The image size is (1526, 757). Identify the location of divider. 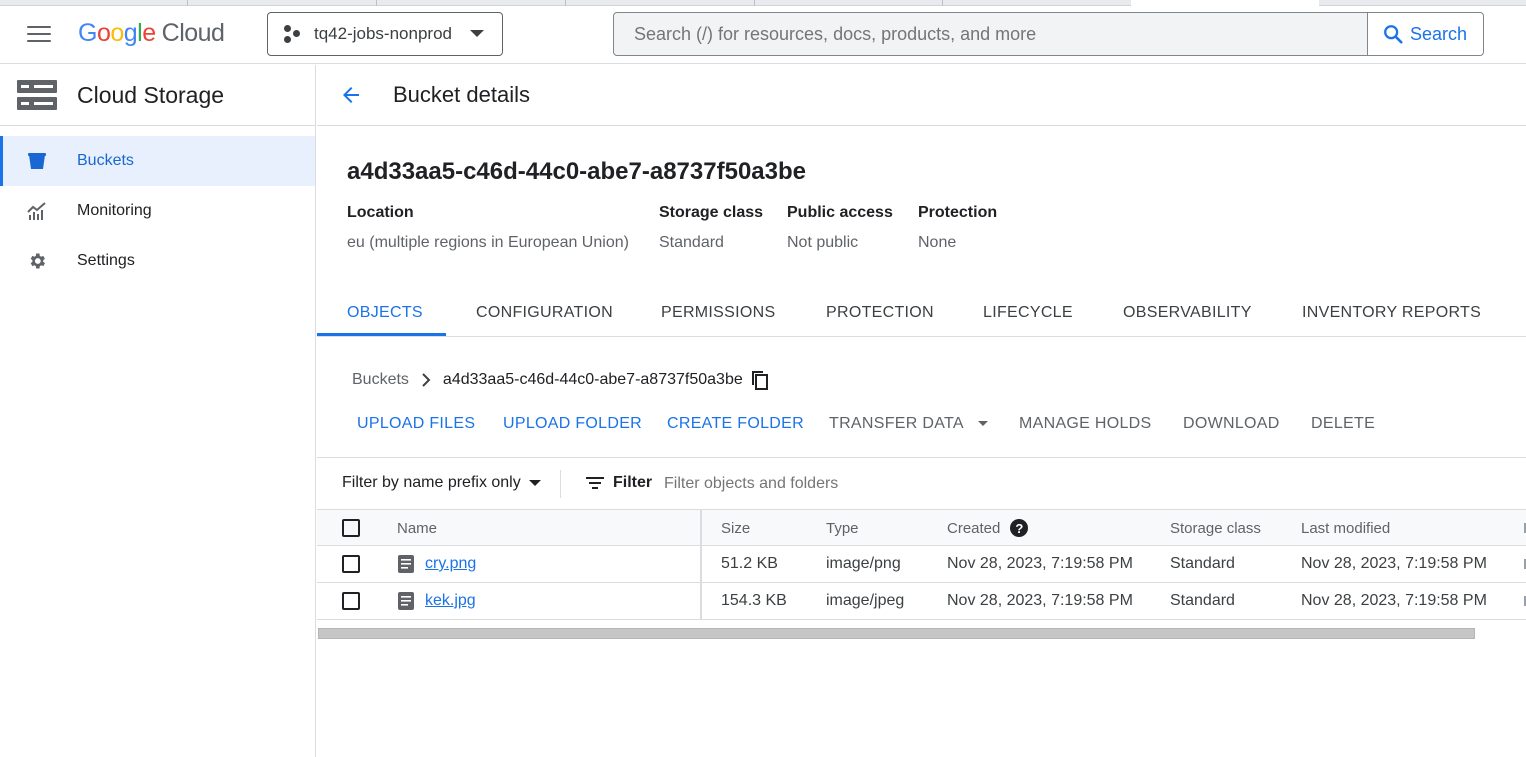
(560, 484).